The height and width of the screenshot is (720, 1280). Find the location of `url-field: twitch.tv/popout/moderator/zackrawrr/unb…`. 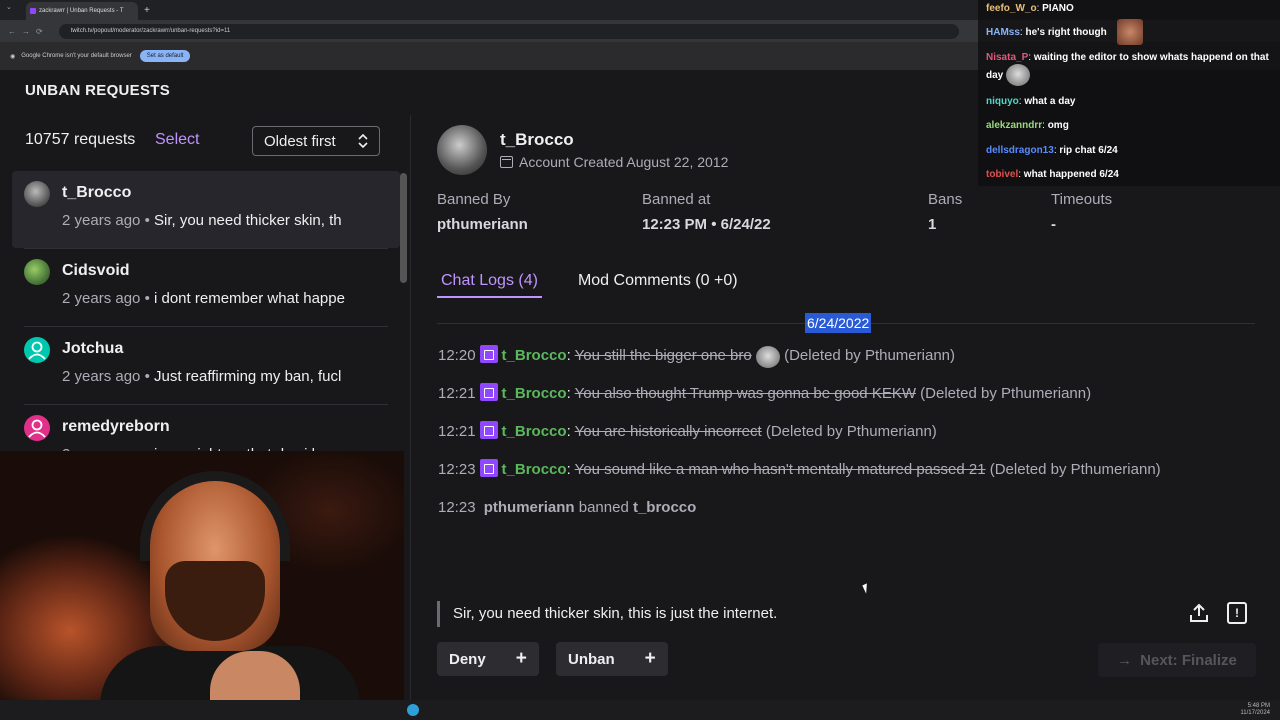

url-field: twitch.tv/popout/moderator/zackrawrr/unb… is located at coordinates (508, 31).